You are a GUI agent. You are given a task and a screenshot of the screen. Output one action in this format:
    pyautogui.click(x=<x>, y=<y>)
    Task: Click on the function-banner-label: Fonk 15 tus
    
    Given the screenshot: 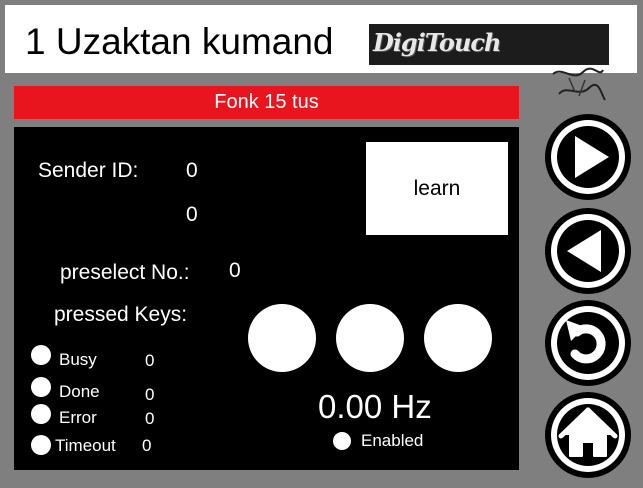 What is the action you would take?
    pyautogui.click(x=266, y=102)
    